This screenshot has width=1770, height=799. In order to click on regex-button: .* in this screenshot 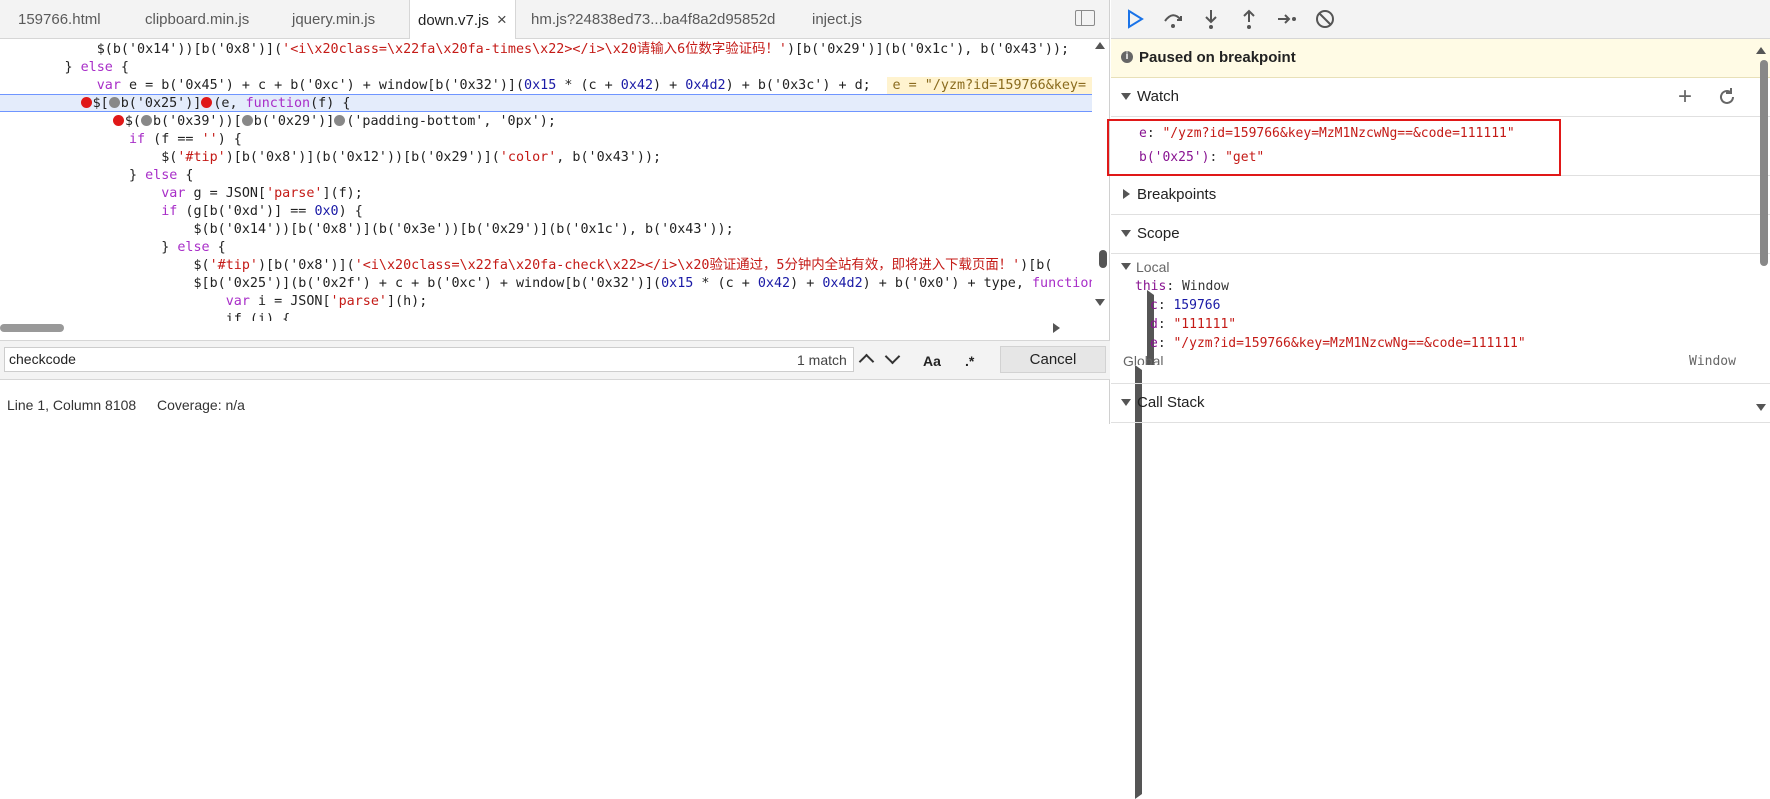, I will do `click(969, 361)`.